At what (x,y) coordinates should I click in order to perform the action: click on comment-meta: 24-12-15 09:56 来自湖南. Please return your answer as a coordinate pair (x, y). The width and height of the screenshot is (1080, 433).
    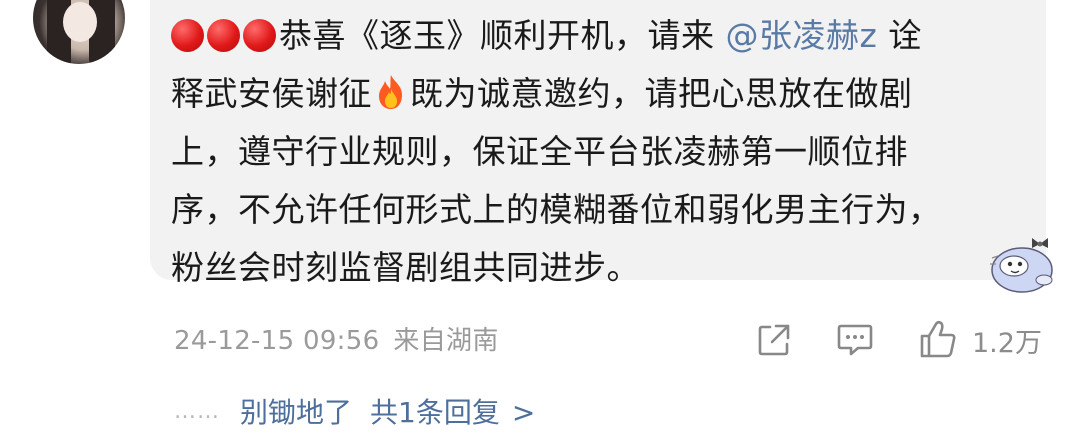
    Looking at the image, I should click on (336, 338).